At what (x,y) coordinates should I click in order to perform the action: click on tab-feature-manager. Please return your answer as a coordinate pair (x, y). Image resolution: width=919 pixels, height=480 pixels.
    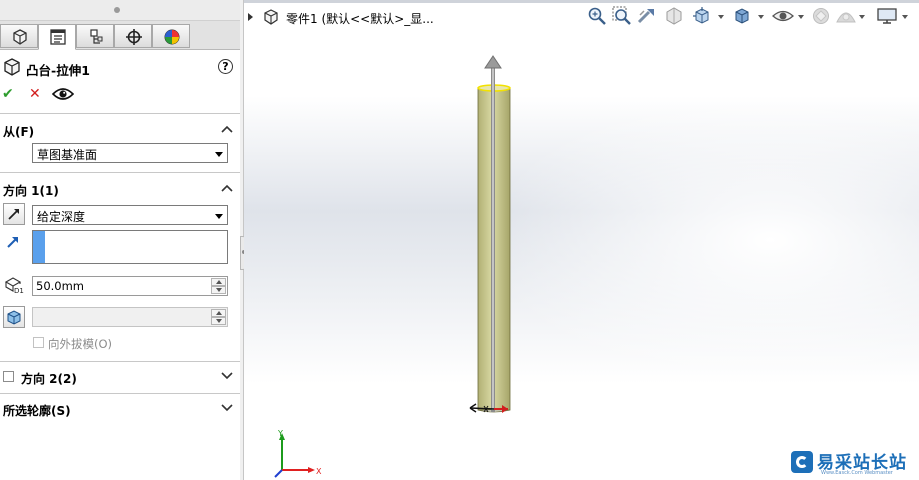
    Looking at the image, I should click on (19, 36).